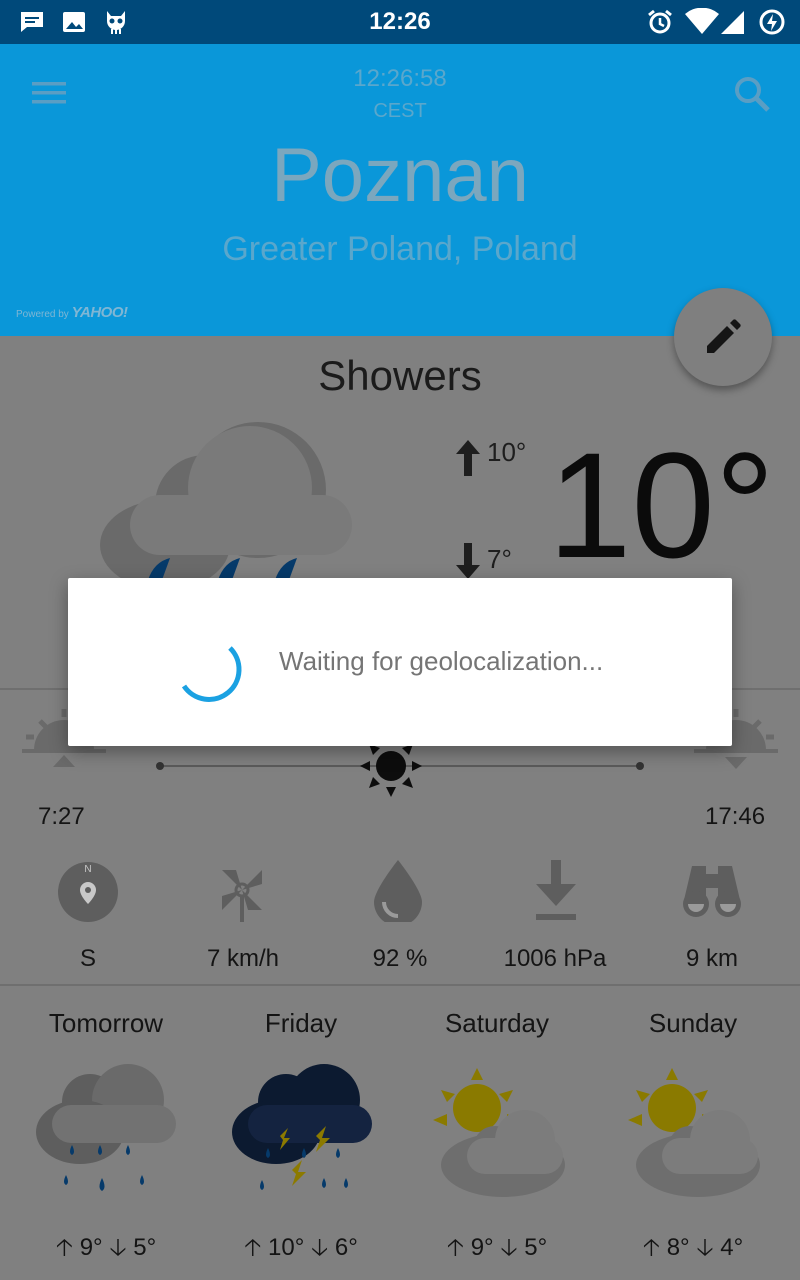 This screenshot has height=1280, width=800. I want to click on city-name: Poznan, so click(400, 175).